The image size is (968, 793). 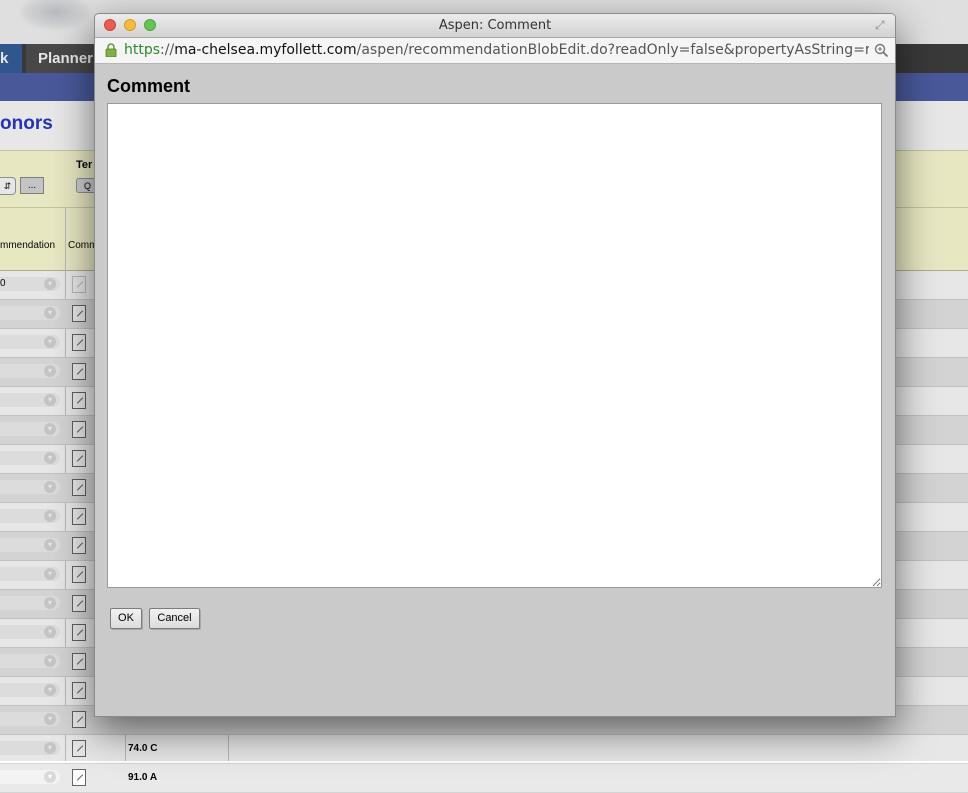 I want to click on window-titlebar: Aspen: Comment ⤢, so click(x=495, y=26).